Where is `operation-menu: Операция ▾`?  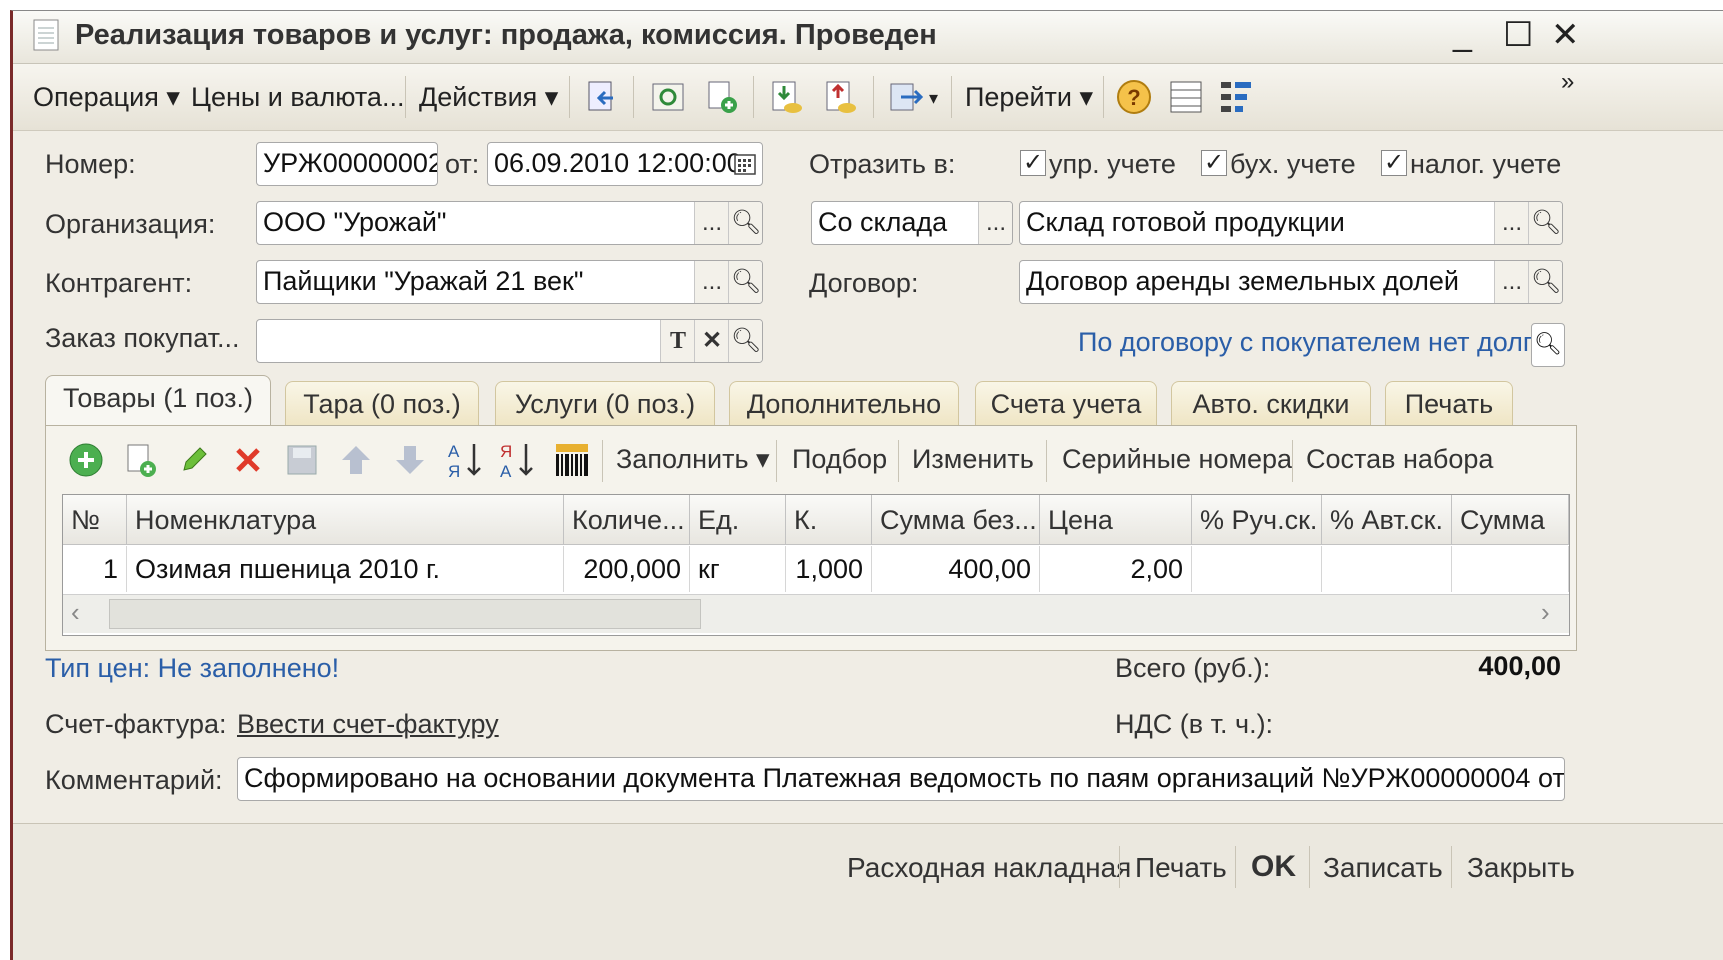
operation-menu: Операция ▾ is located at coordinates (106, 97).